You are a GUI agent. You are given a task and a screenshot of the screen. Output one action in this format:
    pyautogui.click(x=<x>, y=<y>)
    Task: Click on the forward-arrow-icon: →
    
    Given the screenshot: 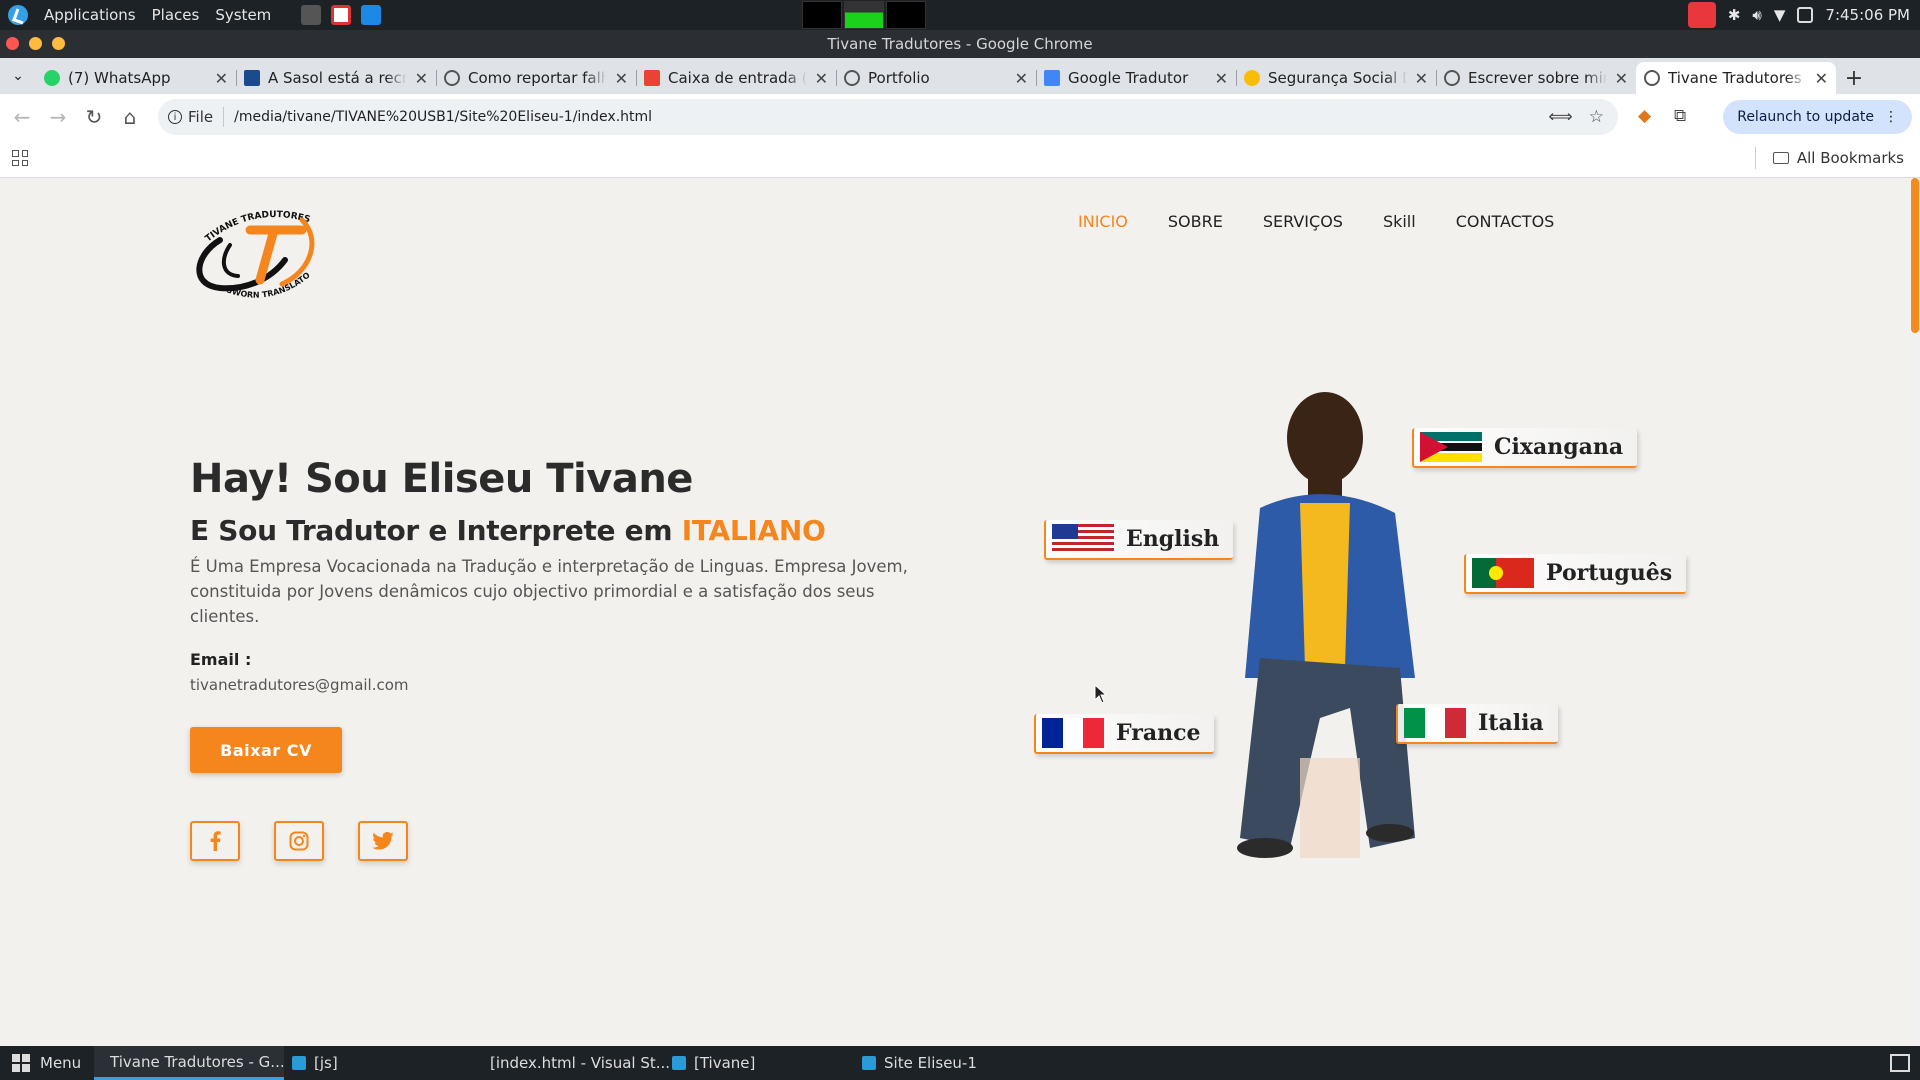 What is the action you would take?
    pyautogui.click(x=58, y=117)
    